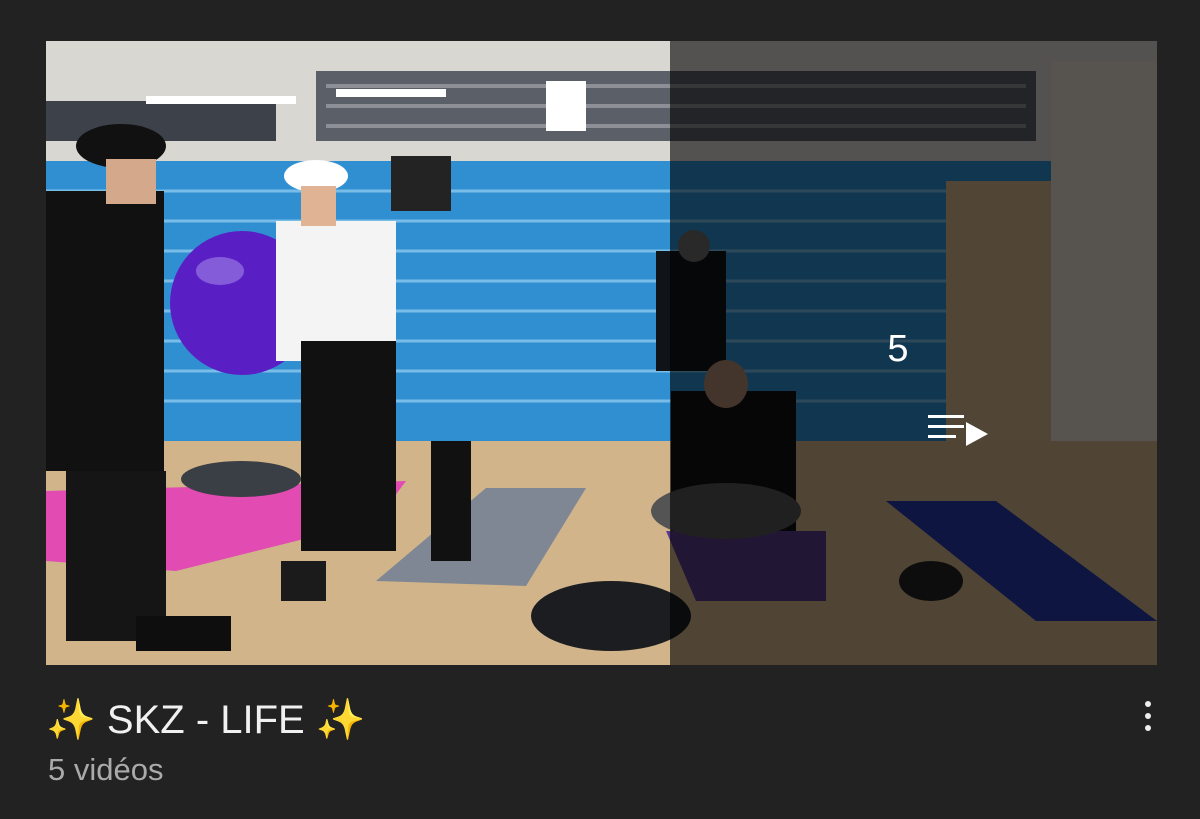 The width and height of the screenshot is (1200, 819). What do you see at coordinates (958, 430) in the screenshot?
I see `playlist-play-icon` at bounding box center [958, 430].